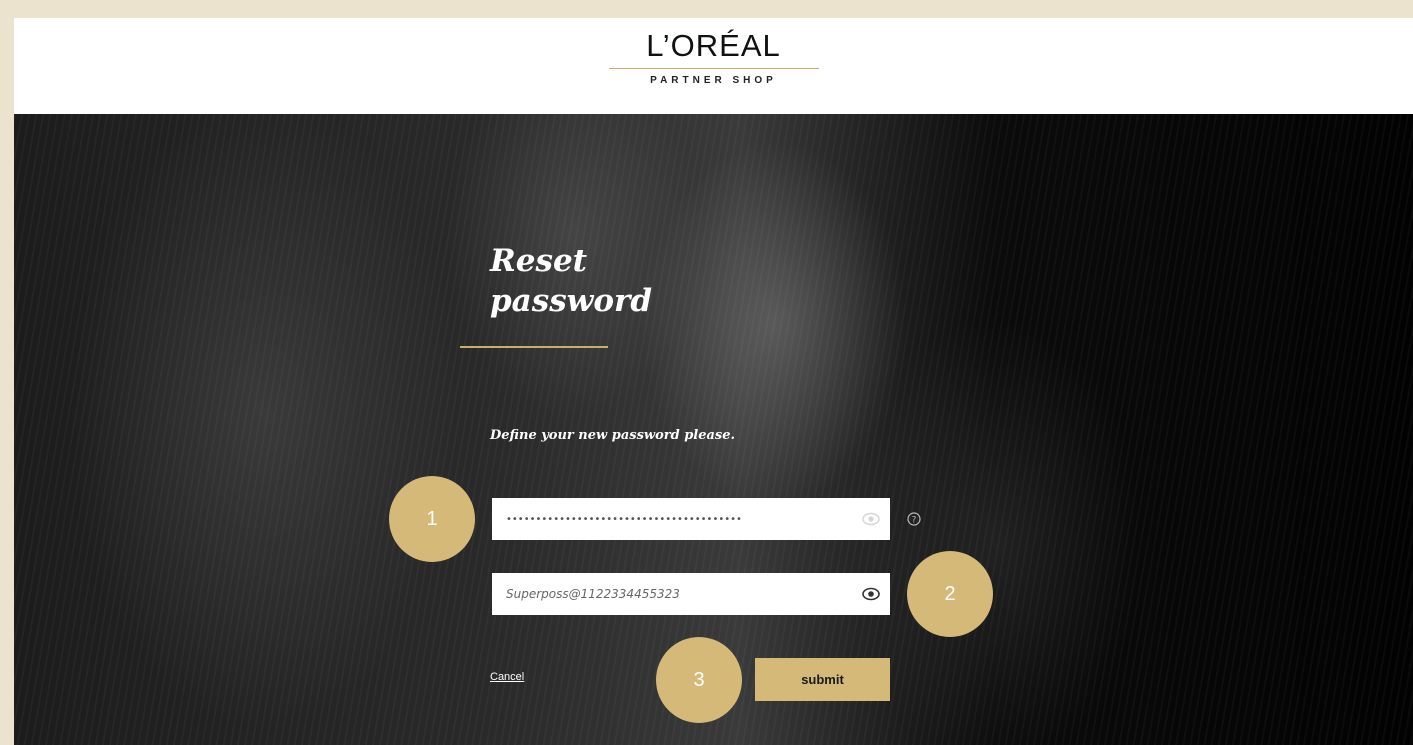 This screenshot has width=1413, height=745. Describe the element at coordinates (507, 677) in the screenshot. I see `cancel-link: Cancel` at that location.